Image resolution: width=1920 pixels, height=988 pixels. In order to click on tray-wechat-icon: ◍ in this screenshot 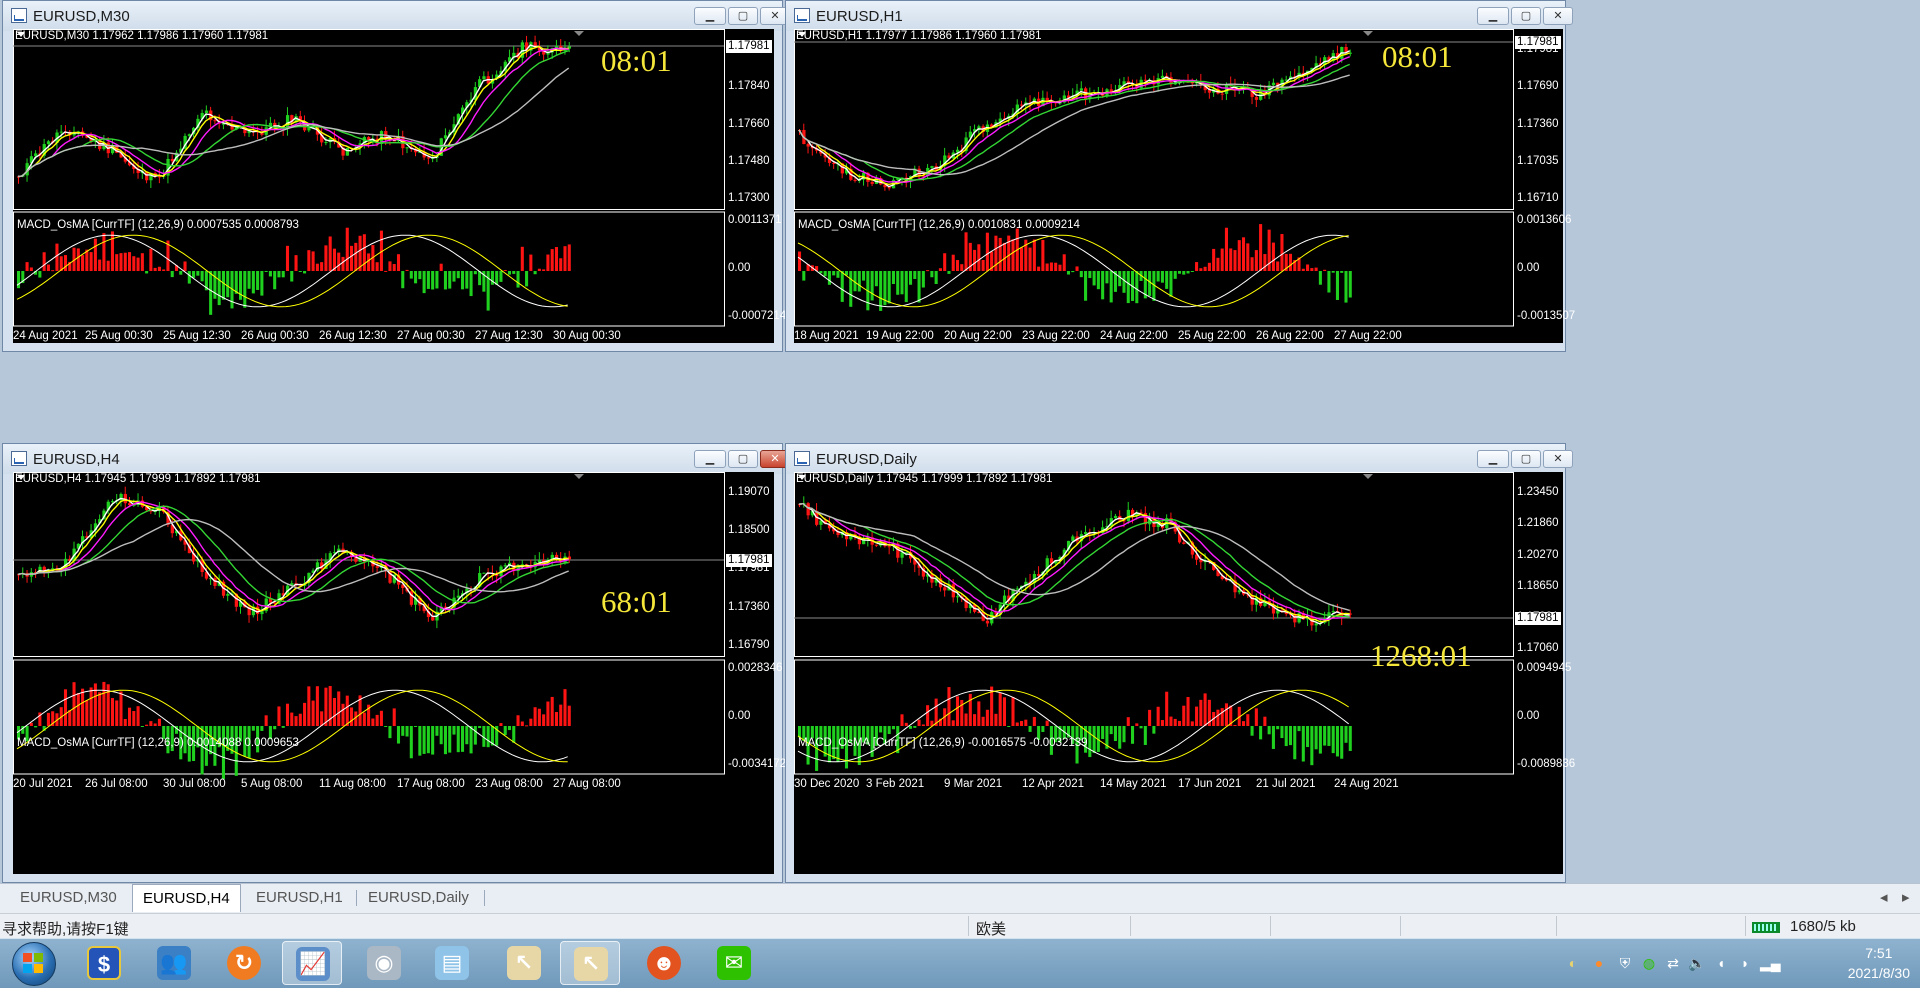, I will do `click(1649, 963)`.